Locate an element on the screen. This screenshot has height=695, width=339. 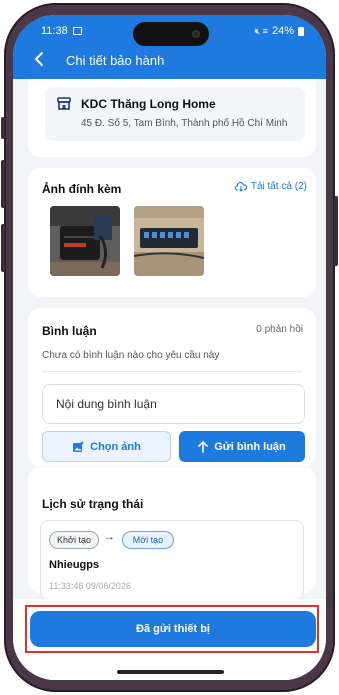
comment-input: Nội dung bình luận is located at coordinates (173, 404).